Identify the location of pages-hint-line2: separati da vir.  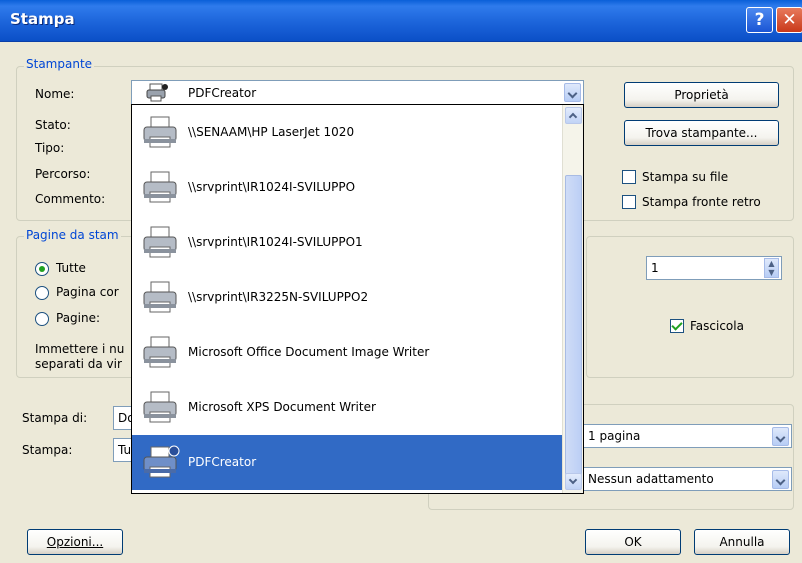
(78, 364).